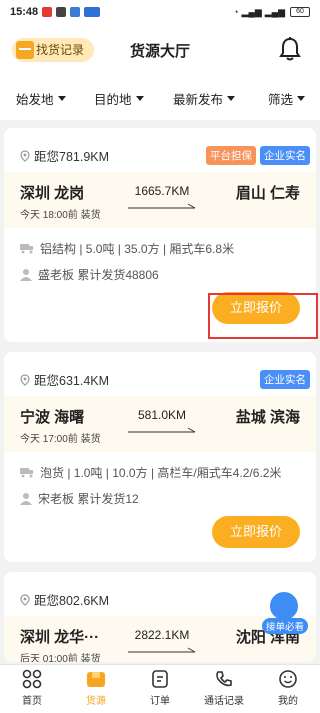 Image resolution: width=320 pixels, height=713 pixels. Describe the element at coordinates (160, 424) in the screenshot. I see `route-section: 宁波 海曙 今天 17:00前 装货 581.0KM 盐城 滨海` at that location.